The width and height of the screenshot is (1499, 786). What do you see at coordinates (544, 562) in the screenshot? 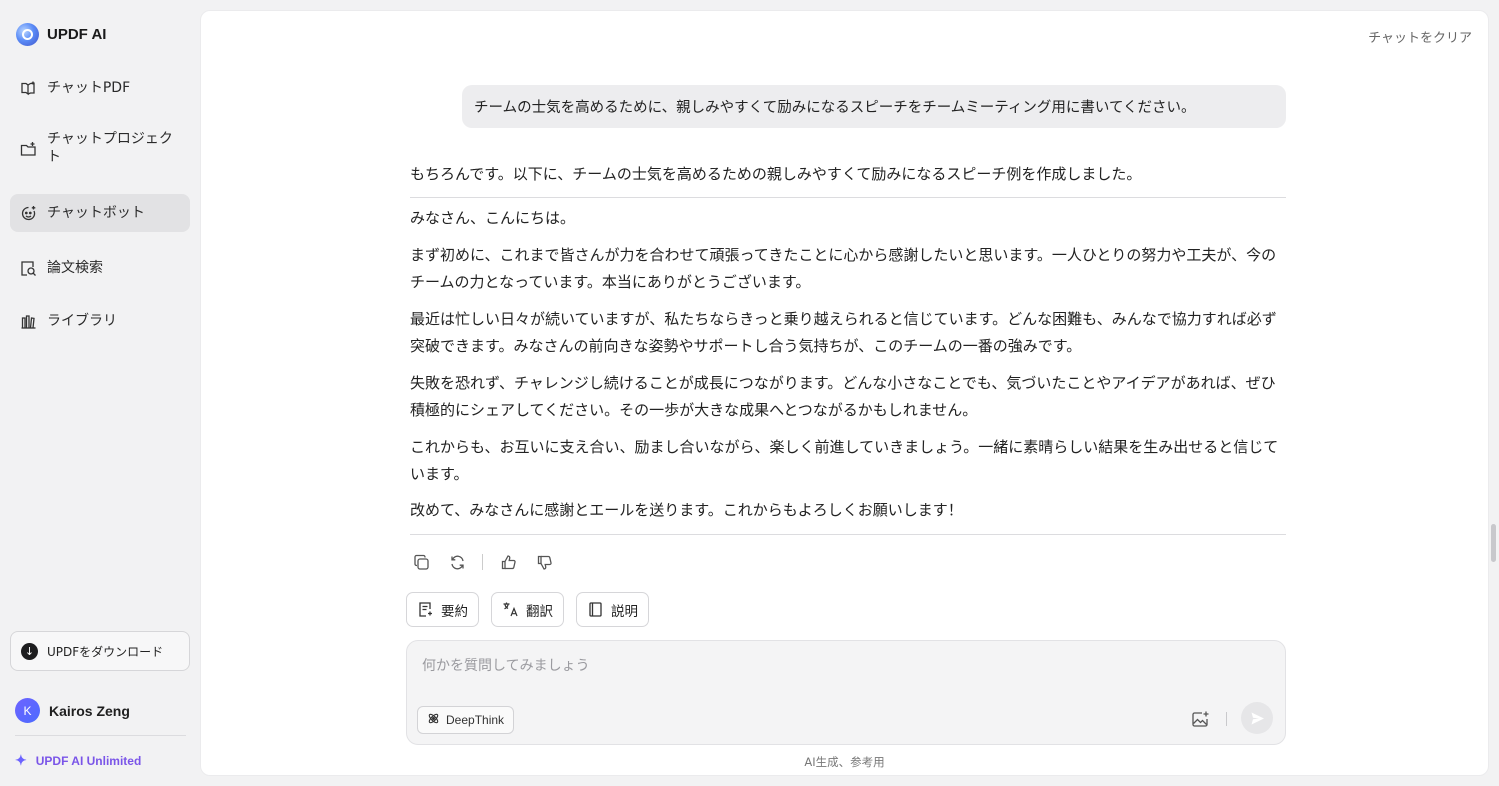
I see `thumbs-down-icon` at bounding box center [544, 562].